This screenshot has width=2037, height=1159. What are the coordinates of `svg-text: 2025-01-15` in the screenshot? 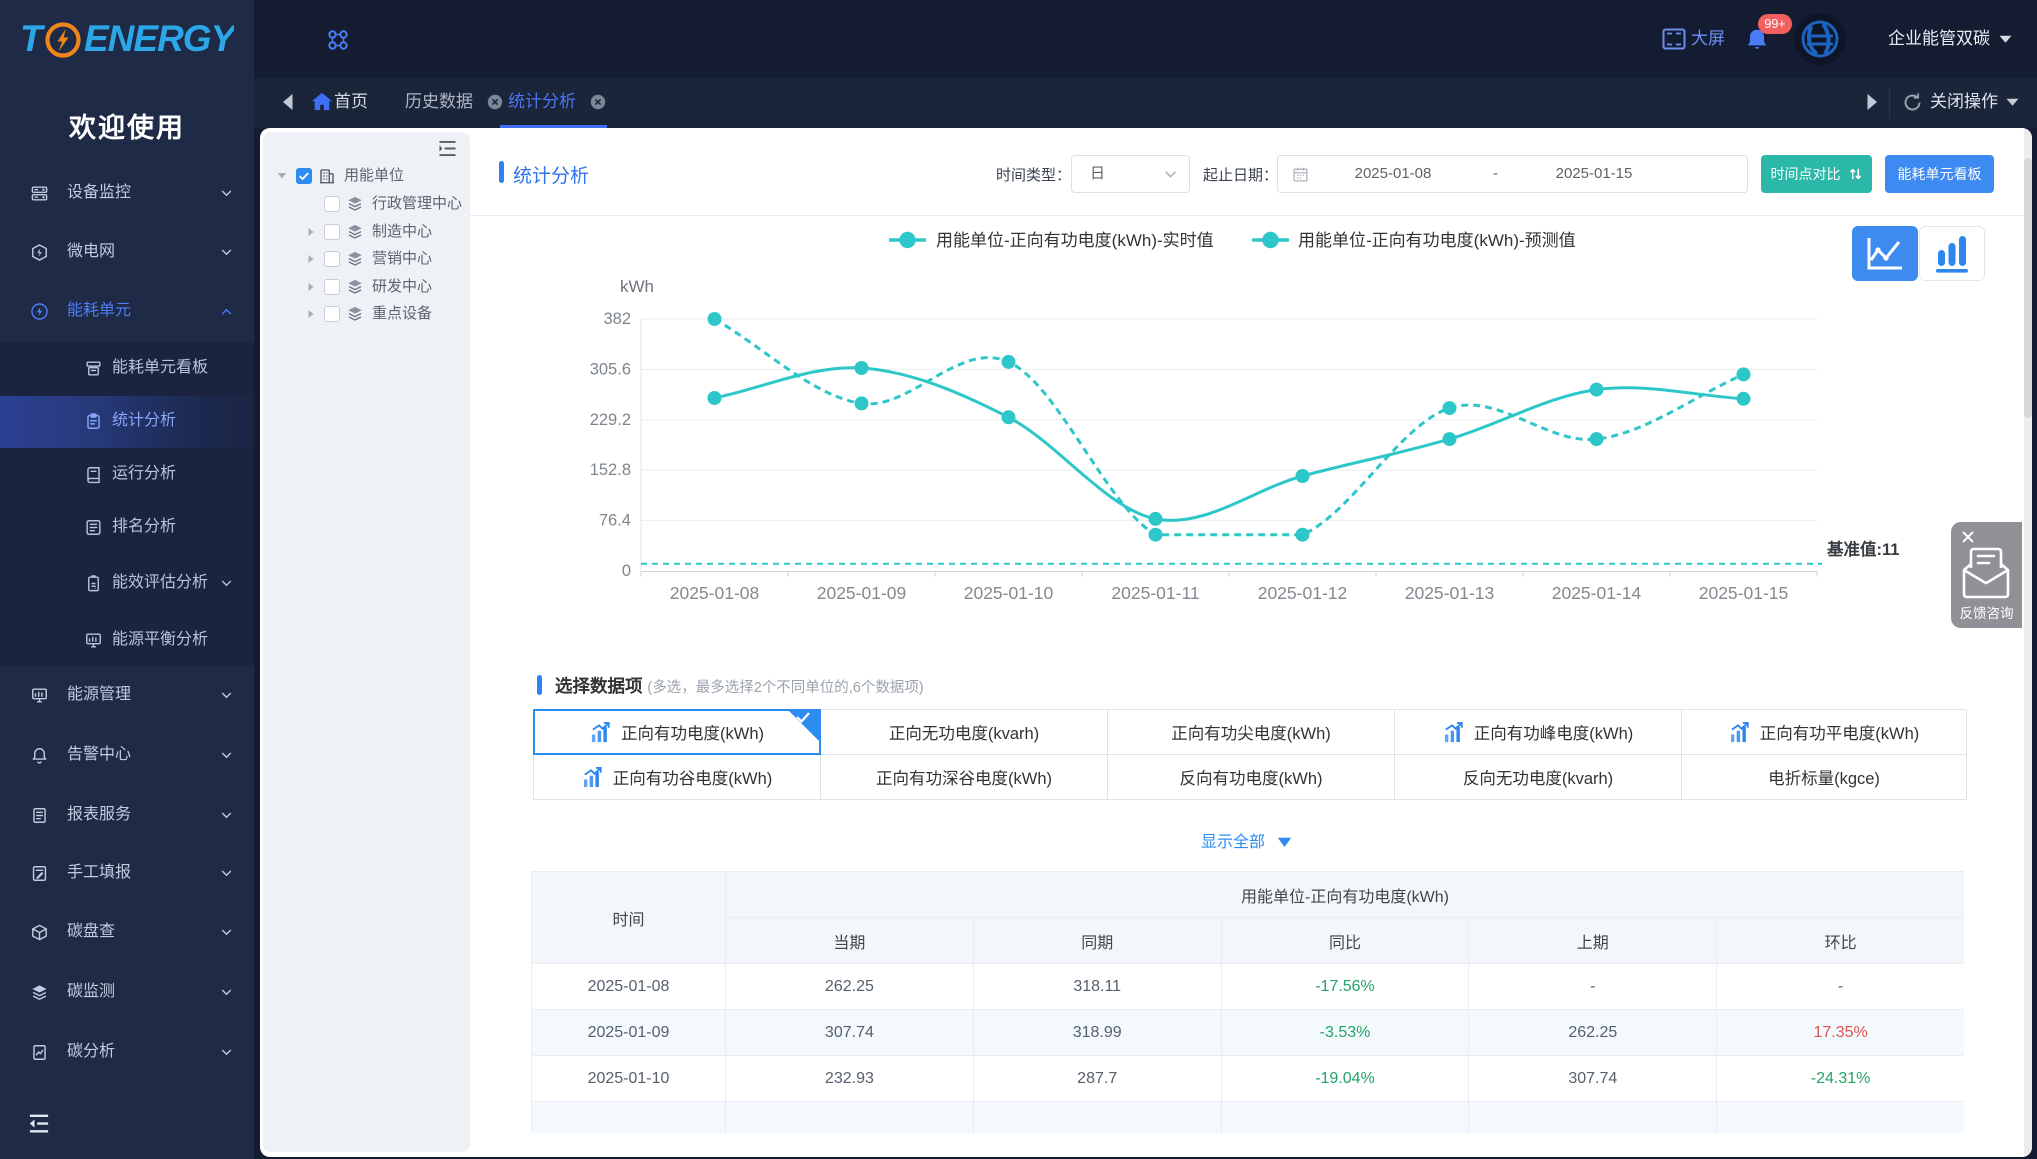 It's located at (1744, 593).